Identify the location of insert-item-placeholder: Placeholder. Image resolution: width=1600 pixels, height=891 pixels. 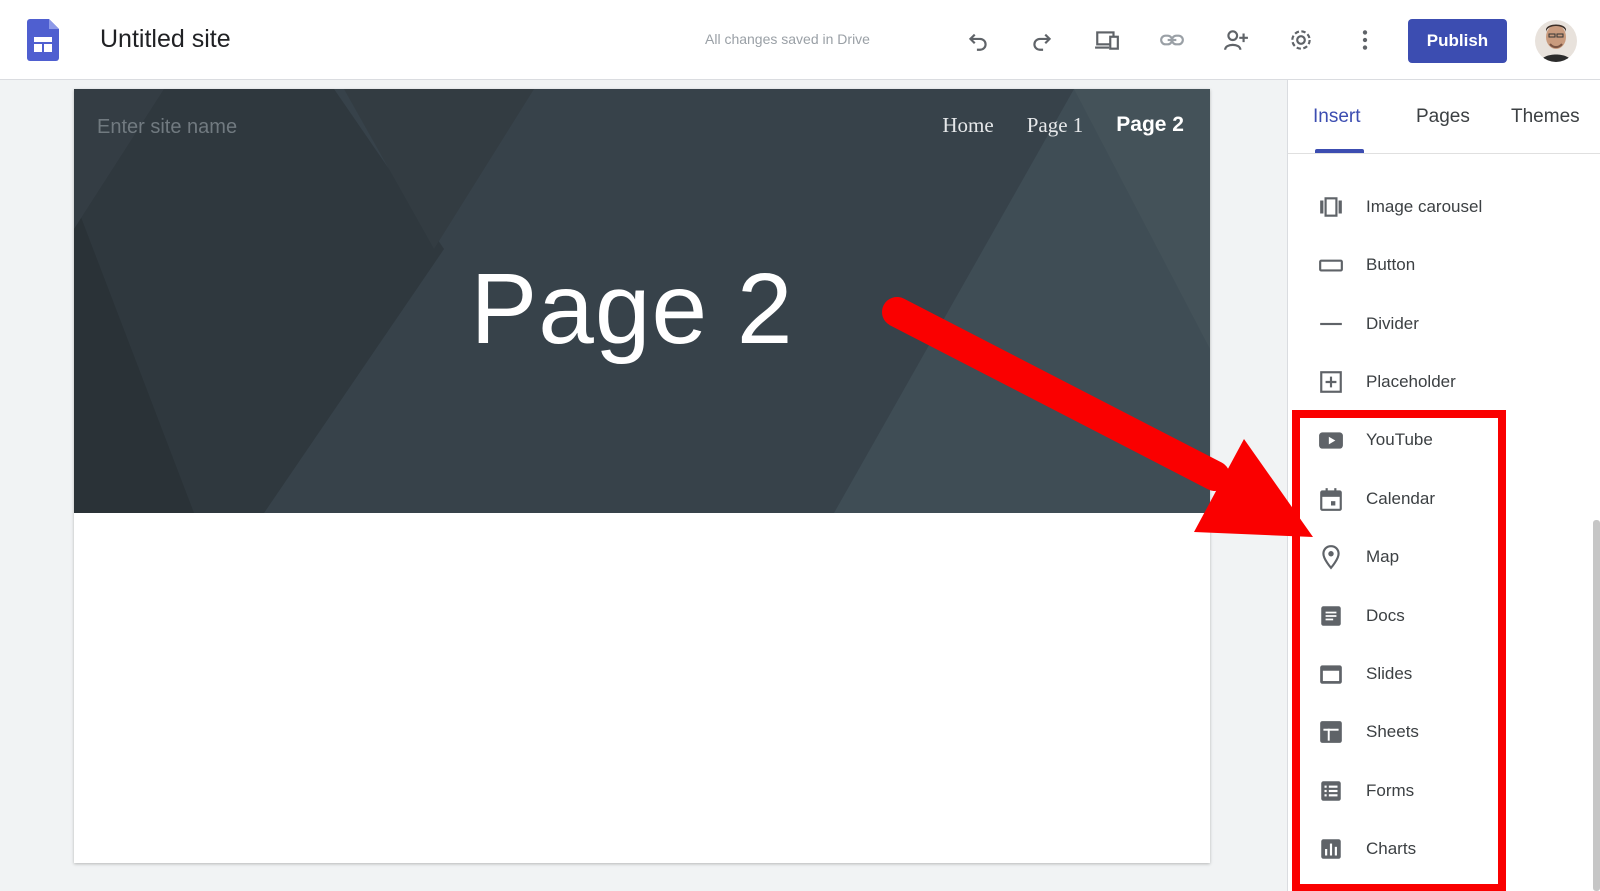
(1444, 382).